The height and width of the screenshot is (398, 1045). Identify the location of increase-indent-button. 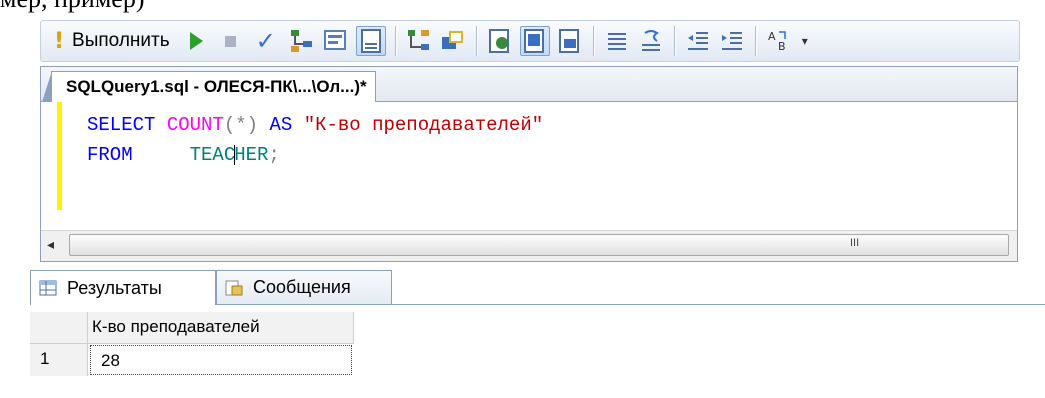
(732, 41).